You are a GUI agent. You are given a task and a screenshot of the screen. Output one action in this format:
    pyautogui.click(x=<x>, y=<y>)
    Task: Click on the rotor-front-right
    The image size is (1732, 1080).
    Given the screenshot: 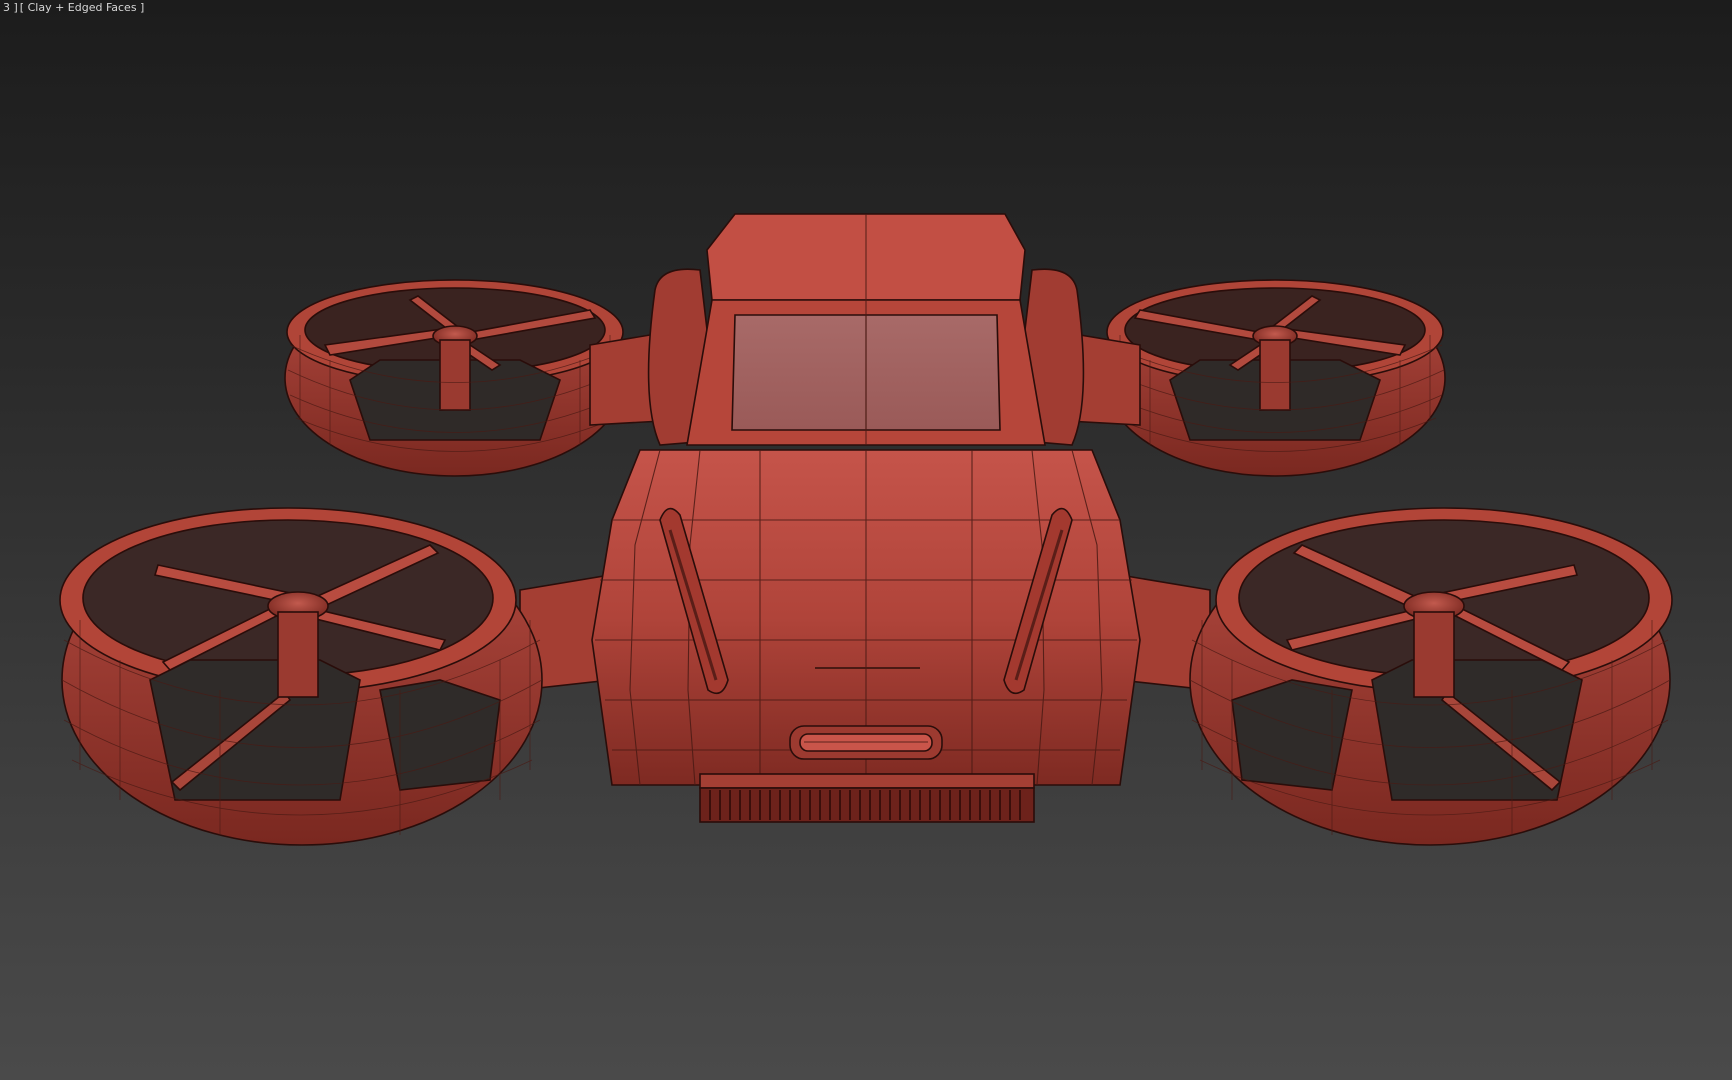 What is the action you would take?
    pyautogui.click(x=1431, y=676)
    